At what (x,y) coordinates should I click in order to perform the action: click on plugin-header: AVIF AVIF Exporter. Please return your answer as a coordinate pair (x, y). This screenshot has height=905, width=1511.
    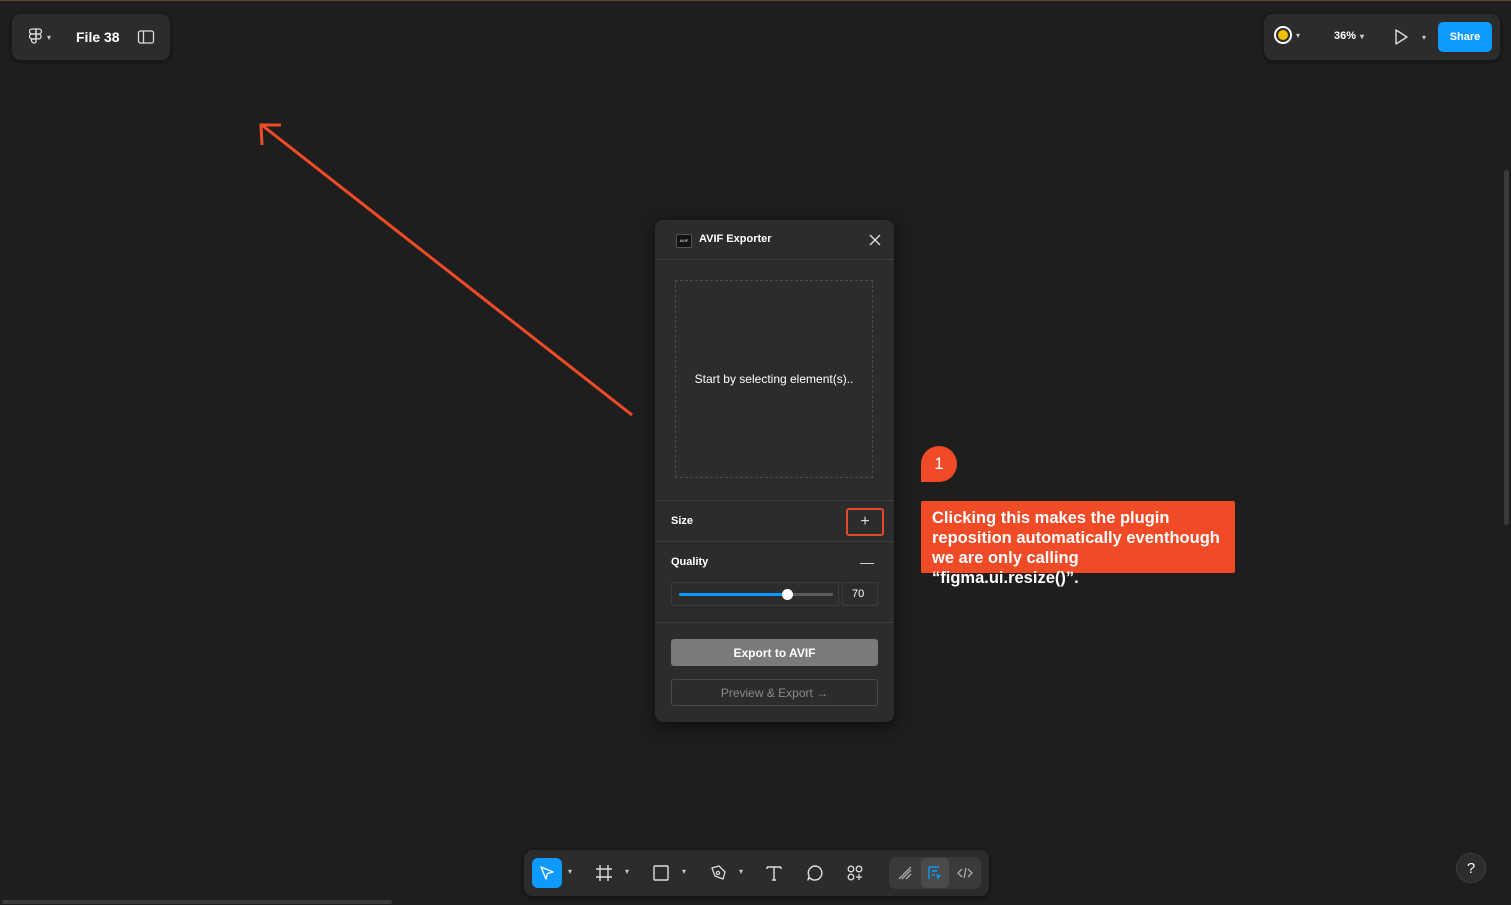
    Looking at the image, I should click on (774, 240).